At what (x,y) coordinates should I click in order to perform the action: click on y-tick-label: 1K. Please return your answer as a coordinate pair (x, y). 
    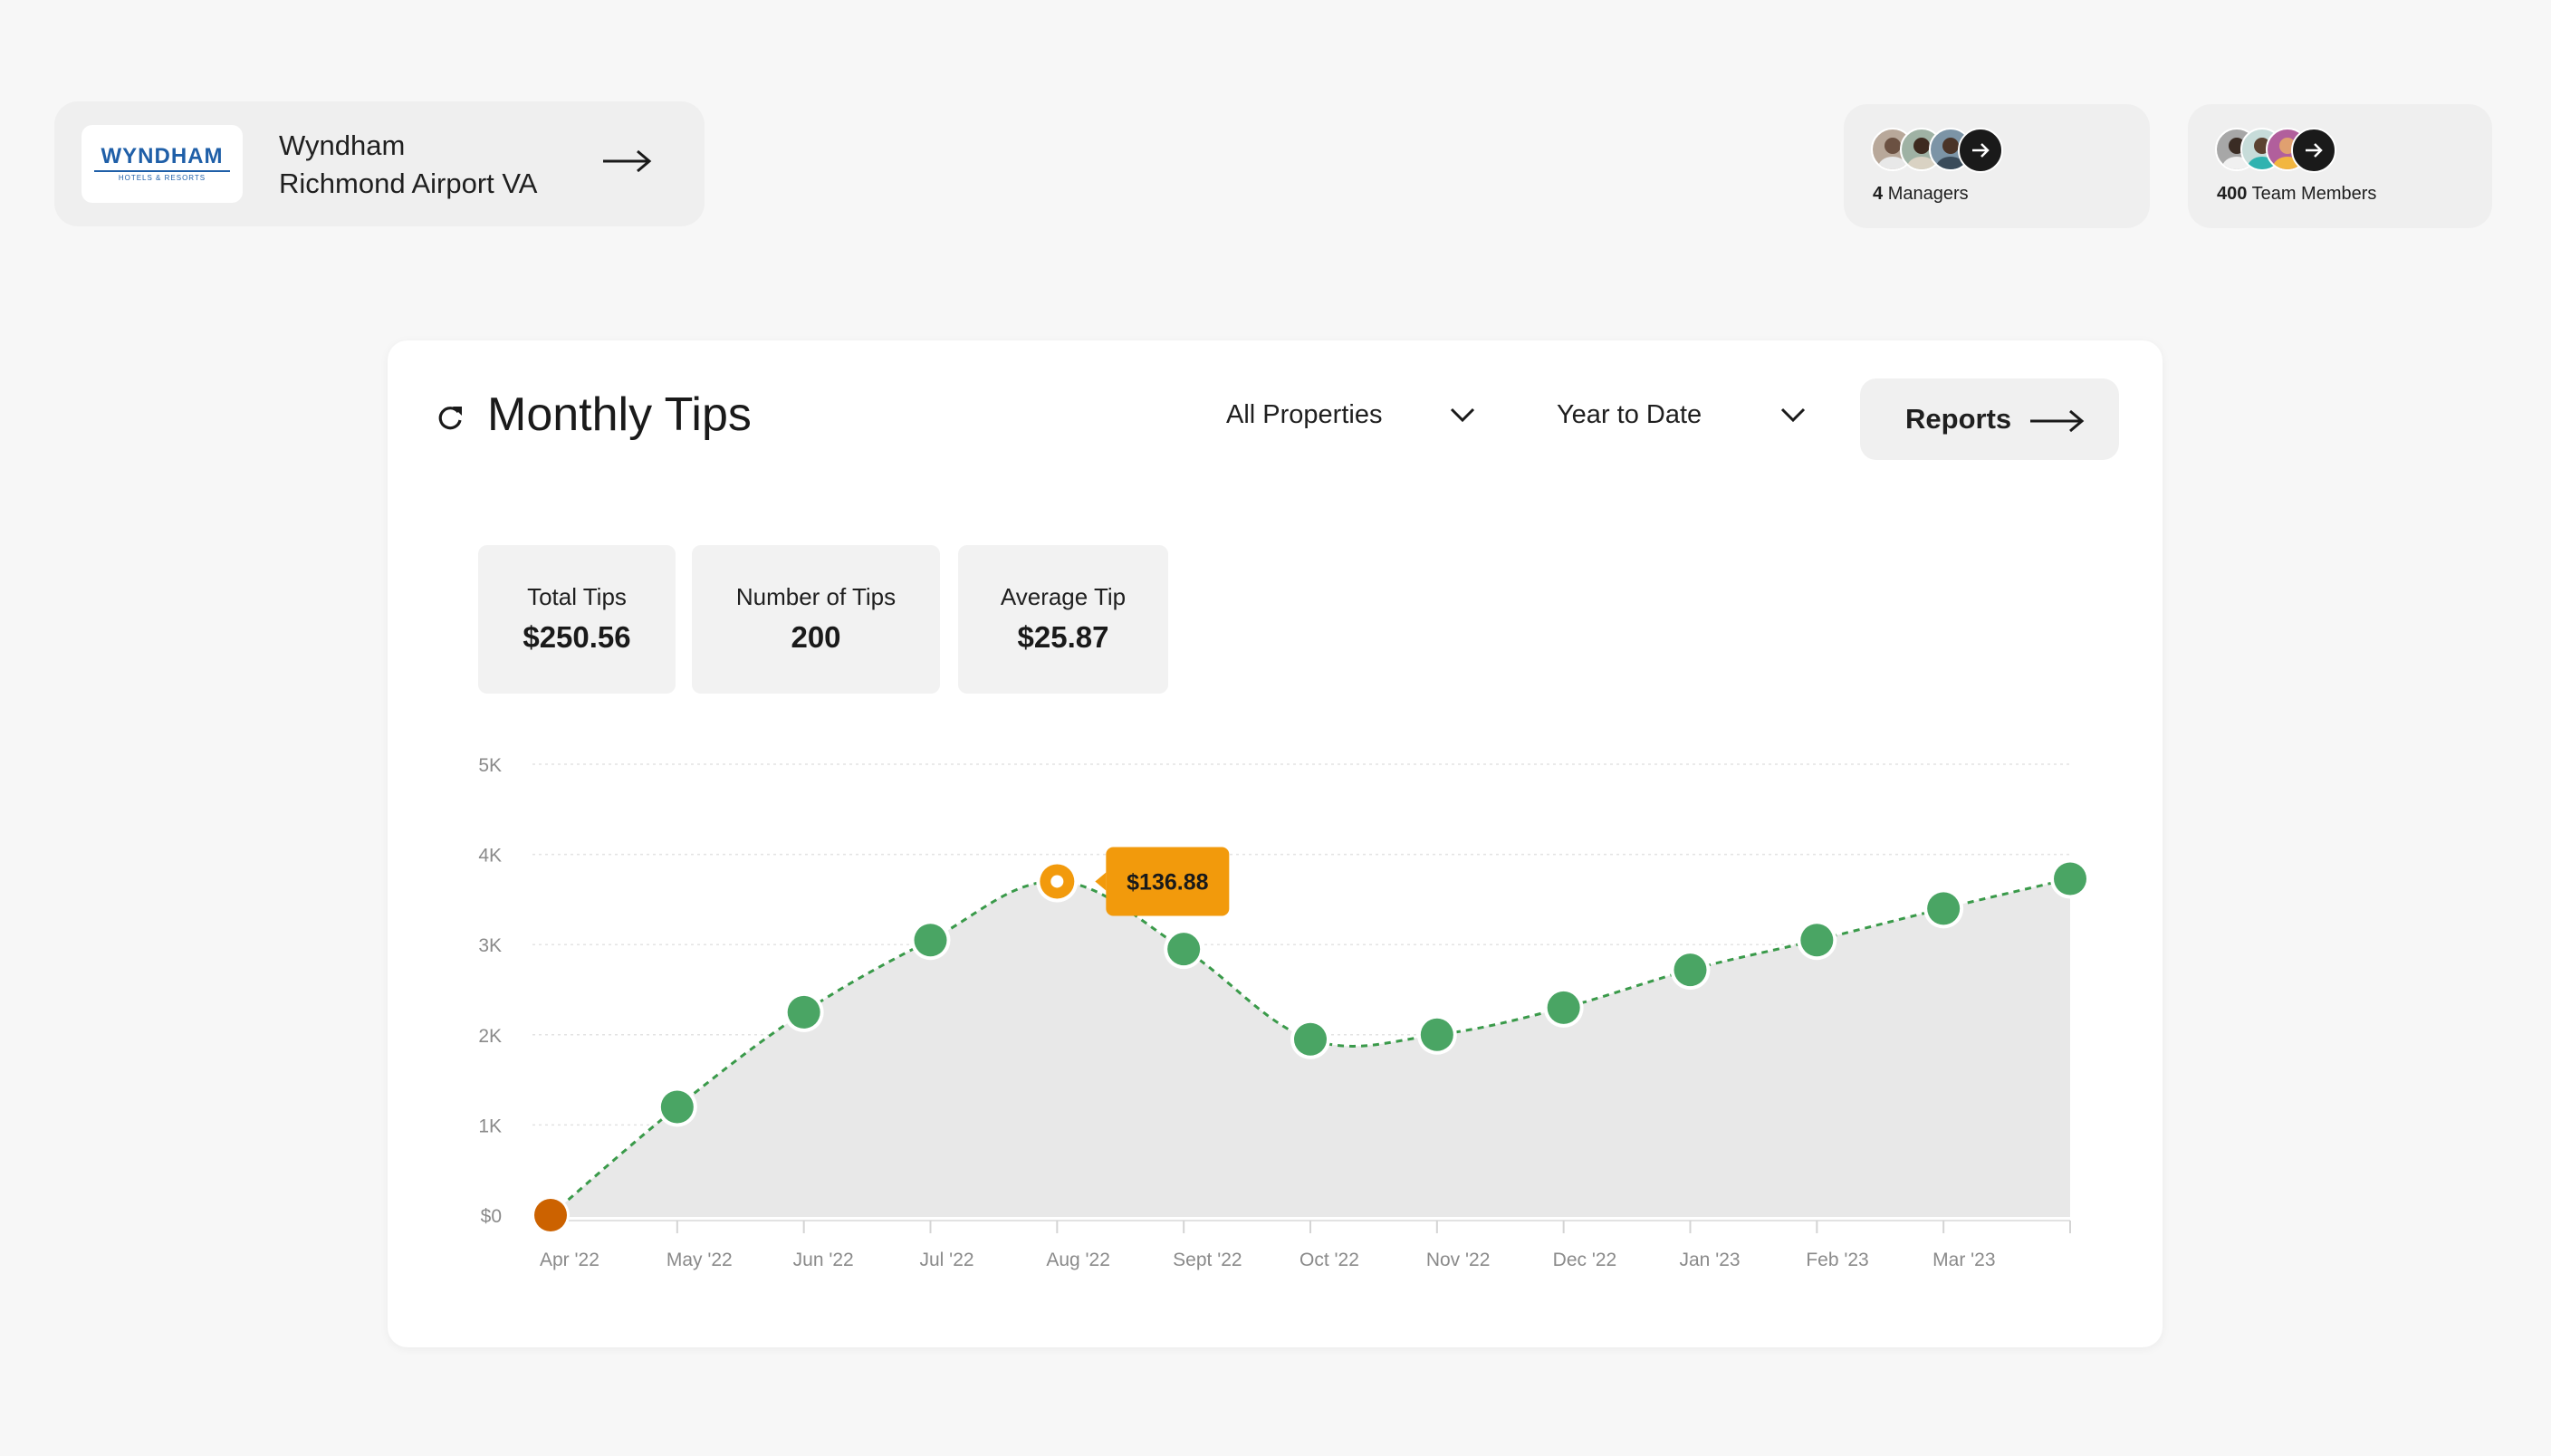
    Looking at the image, I should click on (490, 1126).